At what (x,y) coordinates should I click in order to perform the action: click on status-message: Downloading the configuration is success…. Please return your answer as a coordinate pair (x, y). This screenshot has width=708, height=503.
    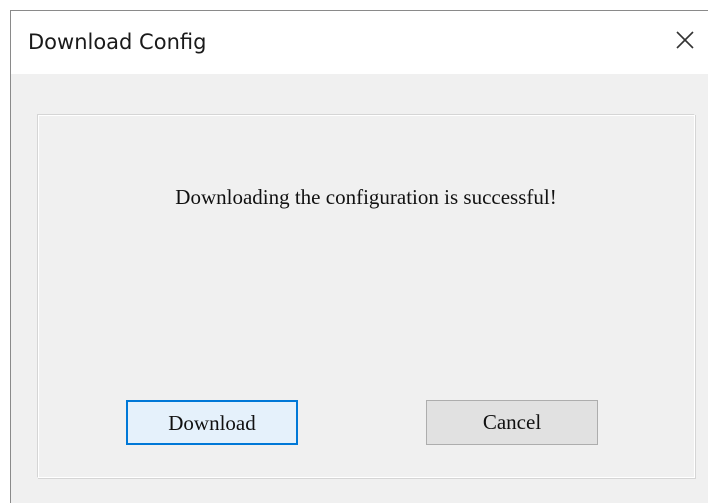
    Looking at the image, I should click on (366, 197).